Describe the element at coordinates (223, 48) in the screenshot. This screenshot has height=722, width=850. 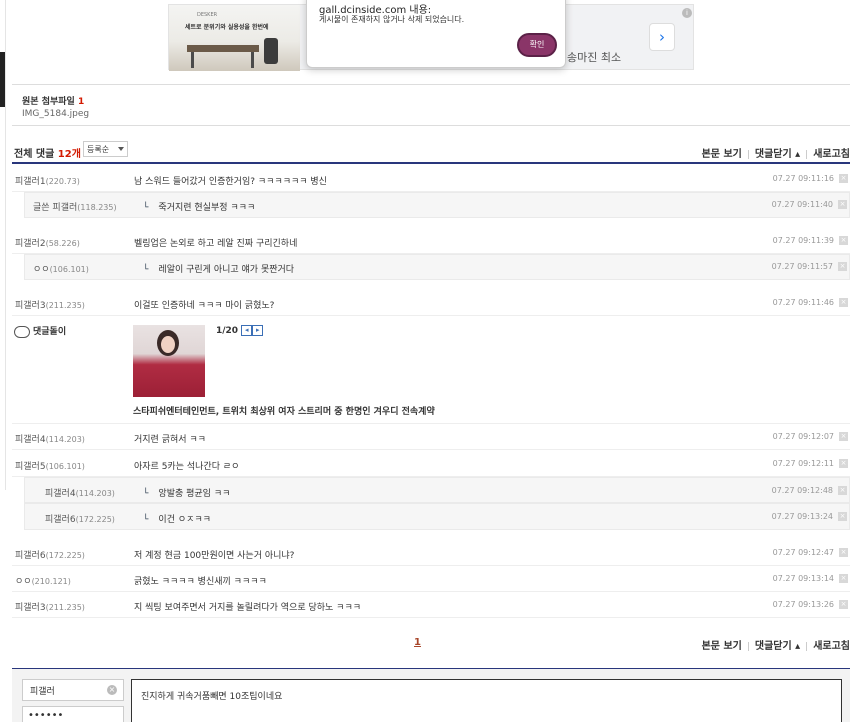
I see `ad-desk-shape` at that location.